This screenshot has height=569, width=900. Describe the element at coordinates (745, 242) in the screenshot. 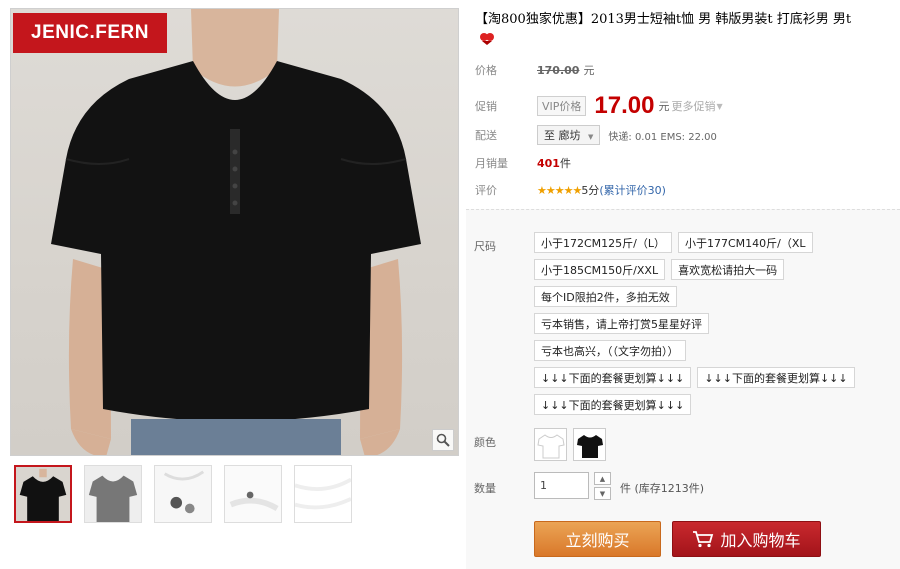

I see `size-option: 小于177CM140斤/（XL` at that location.